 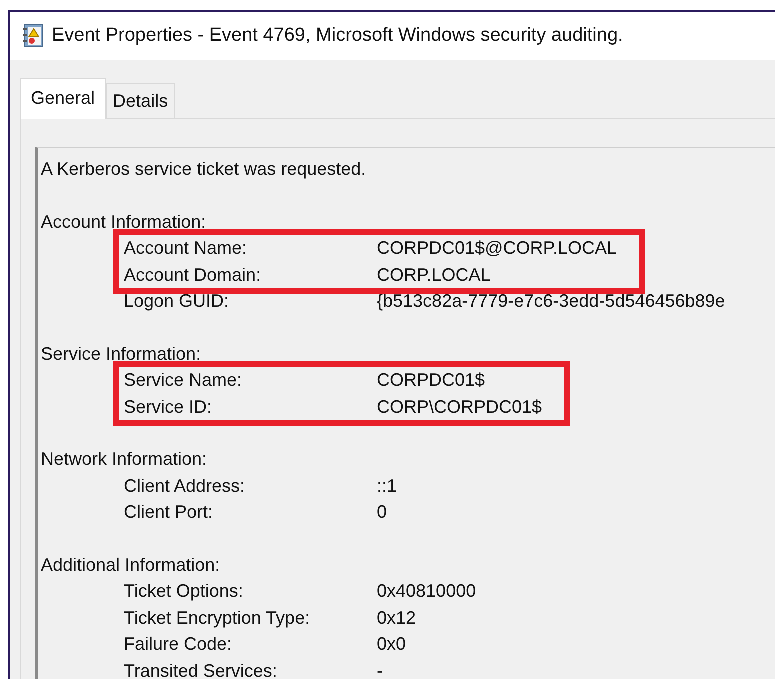 I want to click on field-label: Ticket Encryption Type:, so click(x=218, y=618).